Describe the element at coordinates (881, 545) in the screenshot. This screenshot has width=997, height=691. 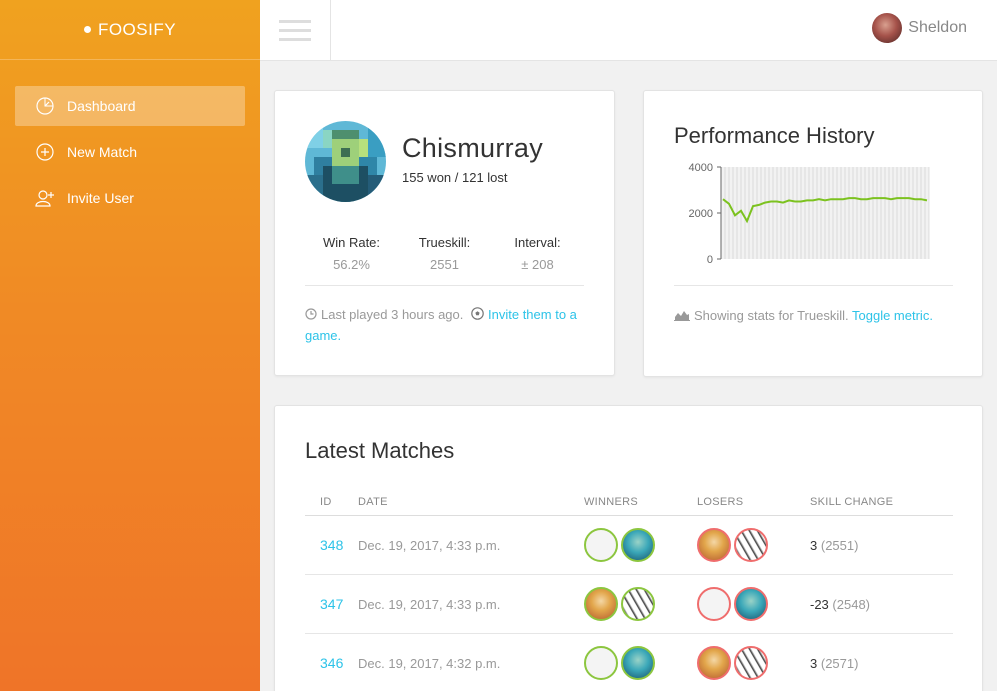
I see `skill-change: 3 (2551)` at that location.